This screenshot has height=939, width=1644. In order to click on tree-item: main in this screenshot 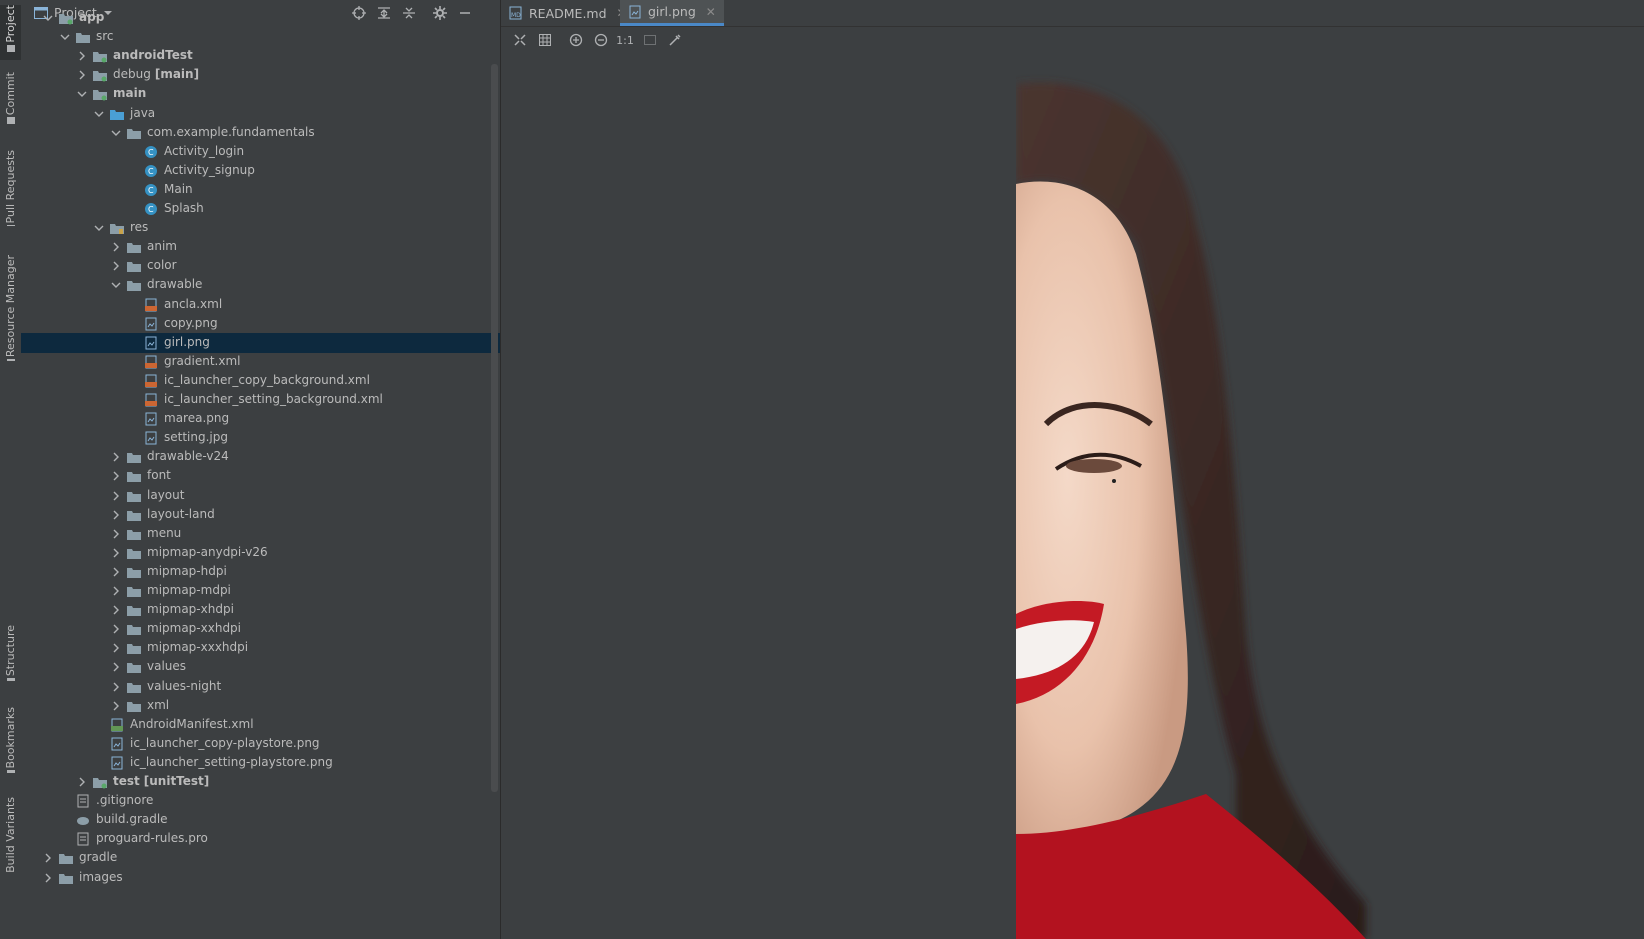, I will do `click(260, 94)`.